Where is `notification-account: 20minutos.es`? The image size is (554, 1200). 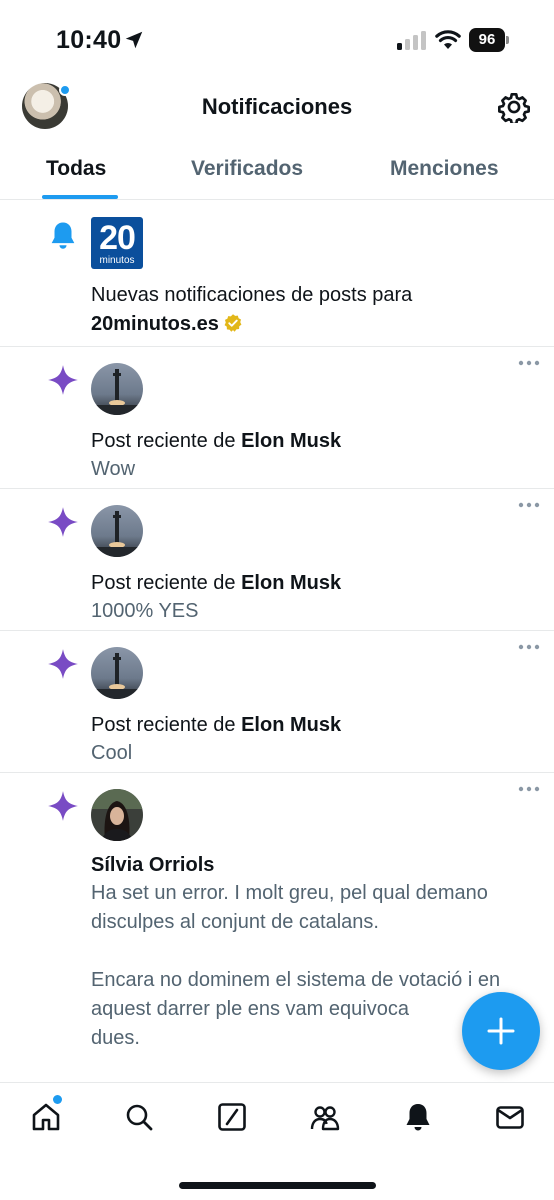
notification-account: 20minutos.es is located at coordinates (167, 324).